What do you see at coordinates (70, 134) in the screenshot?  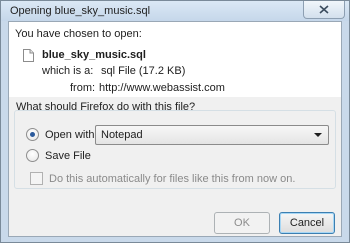 I see `open-with-label: Open with` at bounding box center [70, 134].